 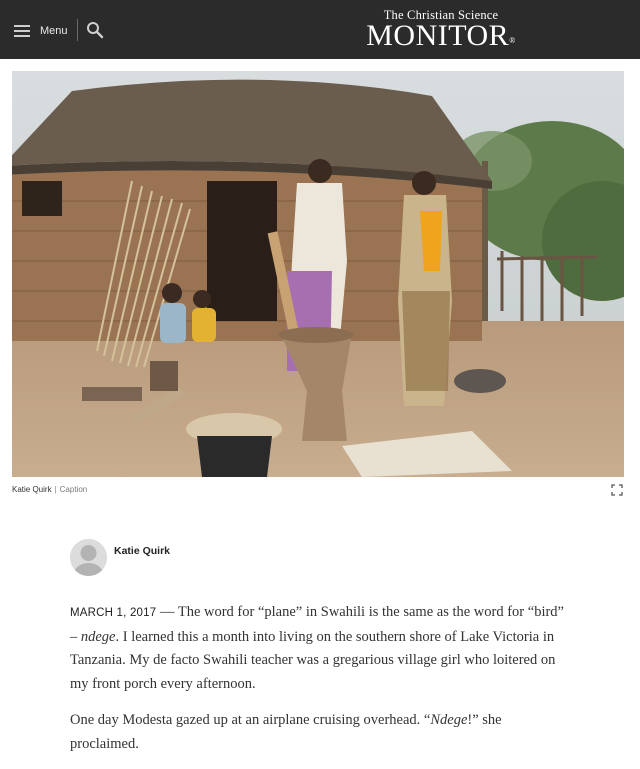 What do you see at coordinates (167, 612) in the screenshot?
I see `dateline-dash: —` at bounding box center [167, 612].